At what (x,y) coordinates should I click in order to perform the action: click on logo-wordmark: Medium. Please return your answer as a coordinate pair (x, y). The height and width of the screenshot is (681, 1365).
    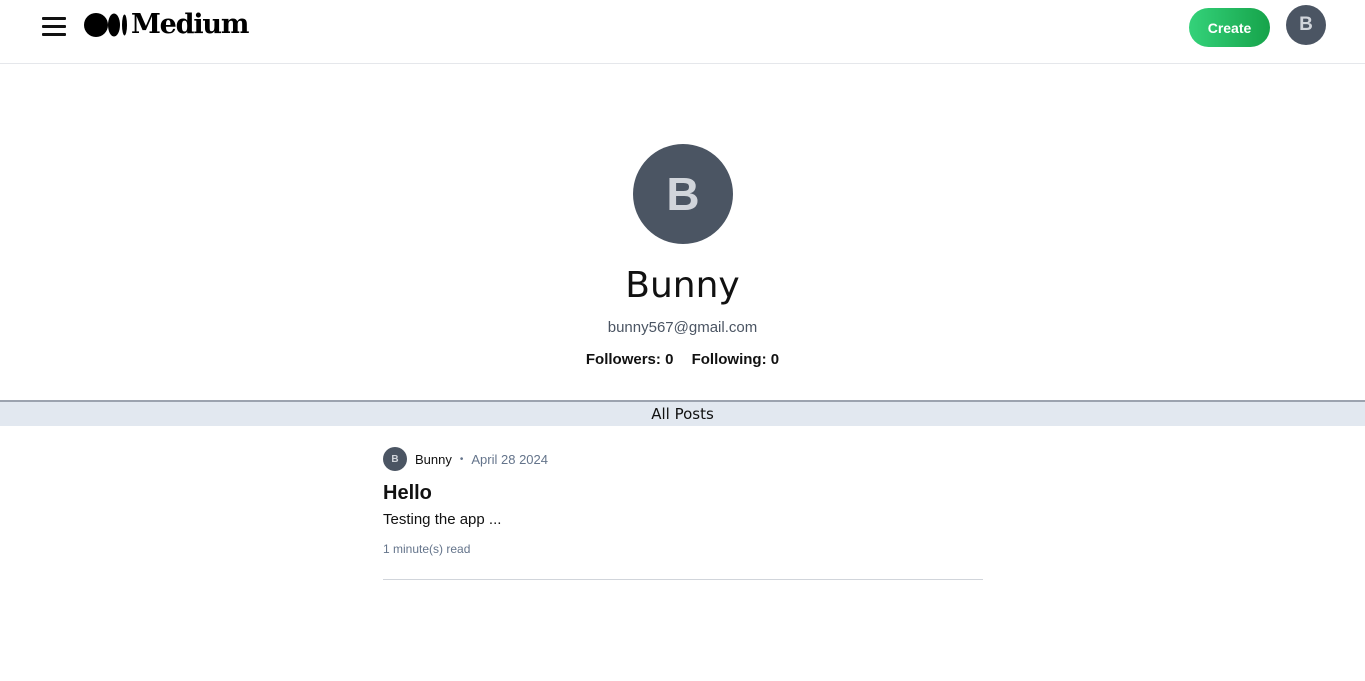
    Looking at the image, I should click on (190, 24).